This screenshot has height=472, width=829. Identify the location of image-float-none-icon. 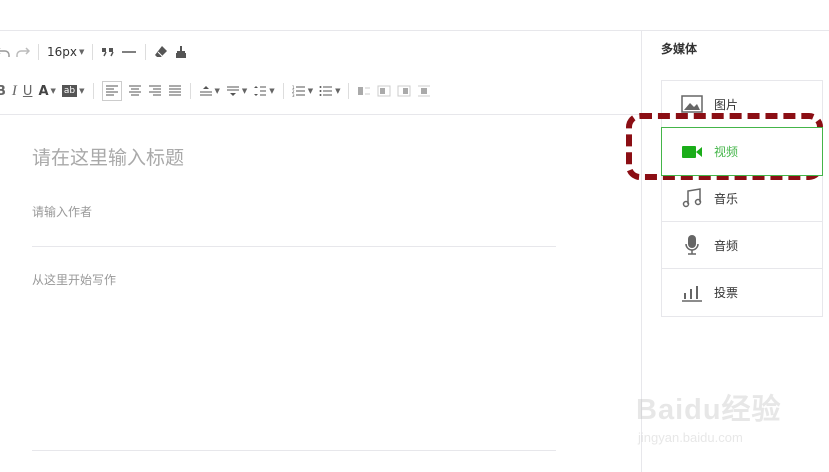
(364, 91).